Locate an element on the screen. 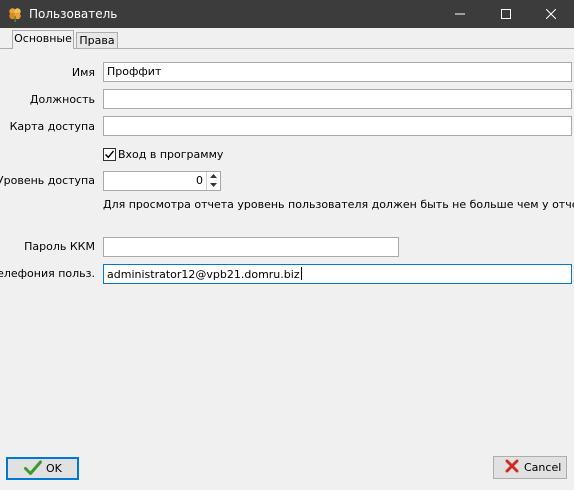 The width and height of the screenshot is (574, 490). minimize-icon is located at coordinates (460, 14).